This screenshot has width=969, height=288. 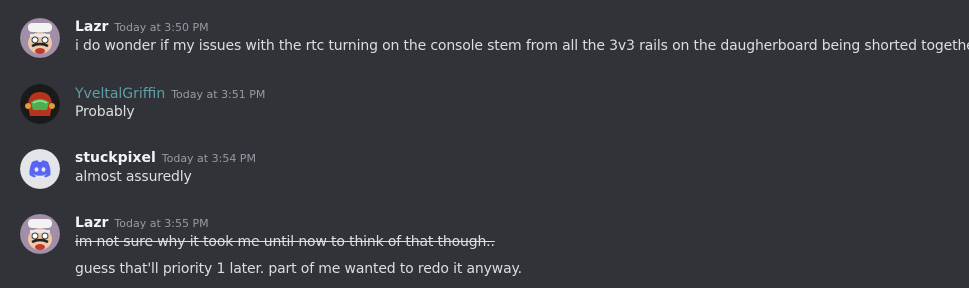 What do you see at coordinates (115, 158) in the screenshot?
I see `author-name: stuckpixel` at bounding box center [115, 158].